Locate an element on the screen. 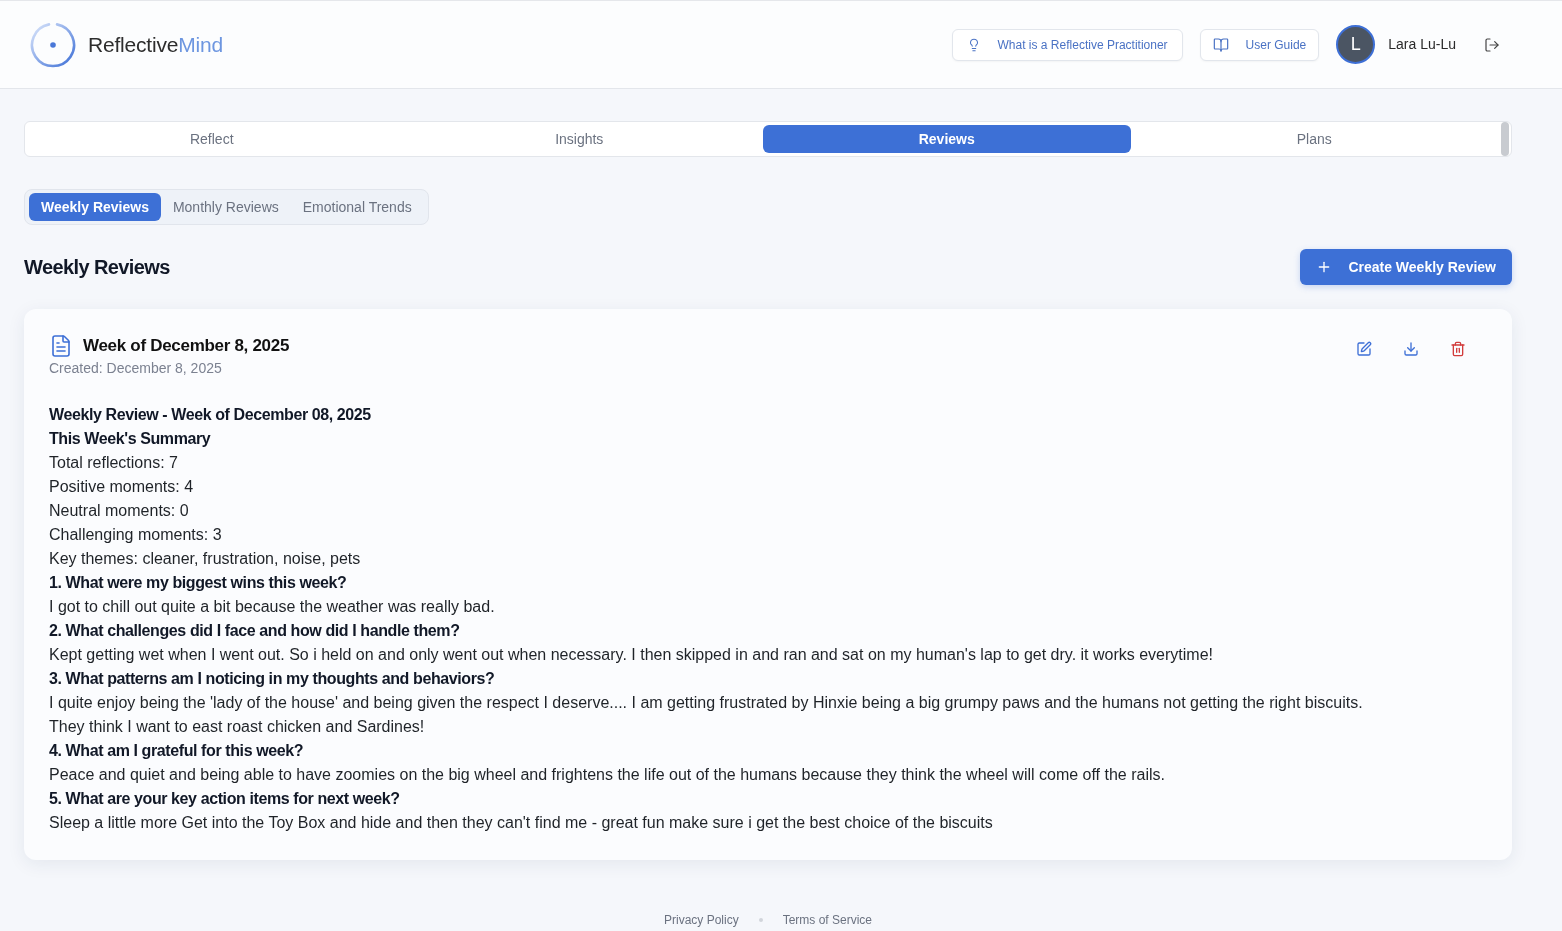  main-tab: Plans is located at coordinates (1314, 139).